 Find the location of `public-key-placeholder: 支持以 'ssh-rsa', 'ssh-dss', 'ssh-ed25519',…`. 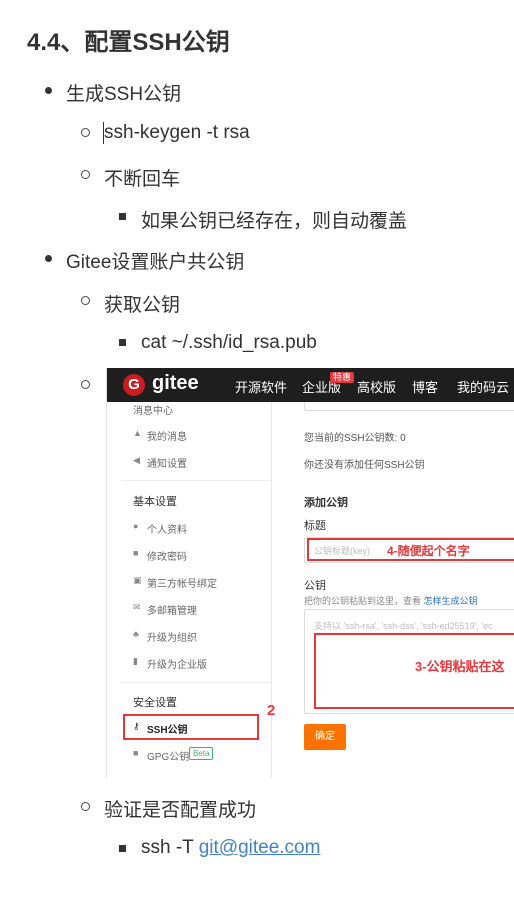

public-key-placeholder: 支持以 'ssh-rsa', 'ssh-dss', 'ssh-ed25519',… is located at coordinates (403, 626).